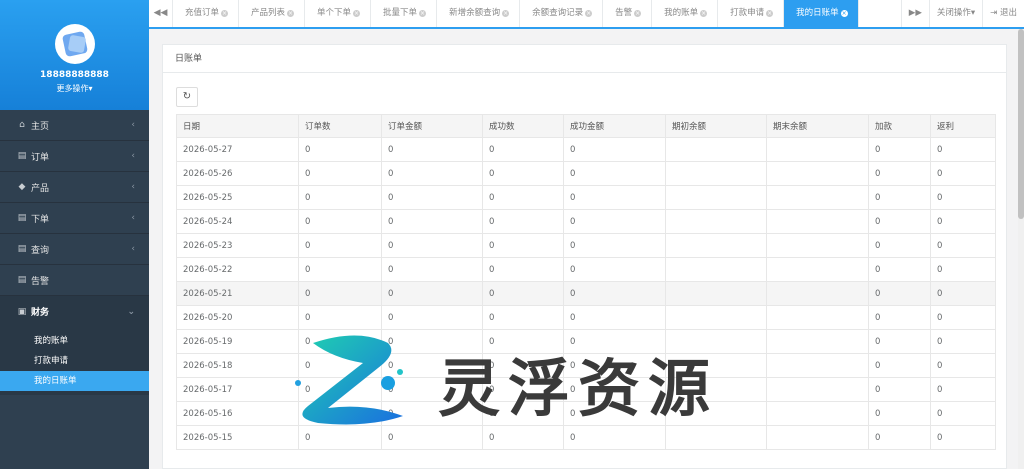 This screenshot has width=1024, height=469. What do you see at coordinates (40, 281) in the screenshot?
I see `sidebar-item-label: 告警` at bounding box center [40, 281].